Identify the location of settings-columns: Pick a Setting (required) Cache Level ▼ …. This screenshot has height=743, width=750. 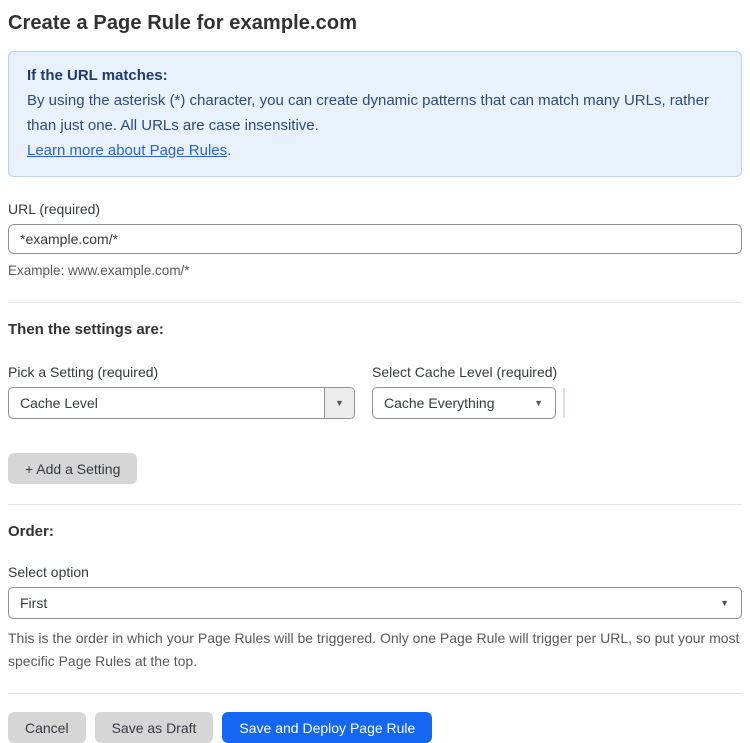
(375, 391).